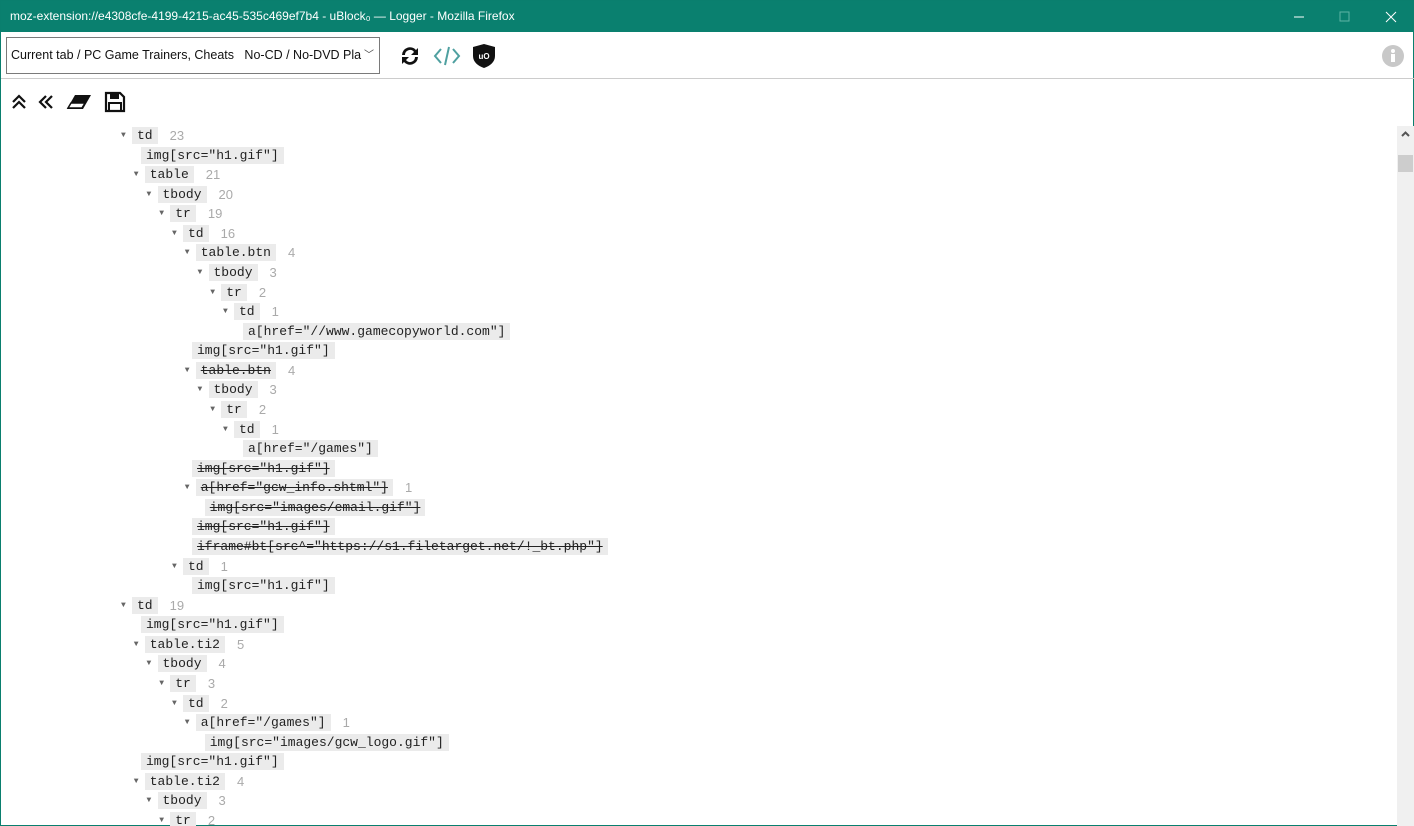  I want to click on tree-node: ▼ tr 19, so click(190, 213).